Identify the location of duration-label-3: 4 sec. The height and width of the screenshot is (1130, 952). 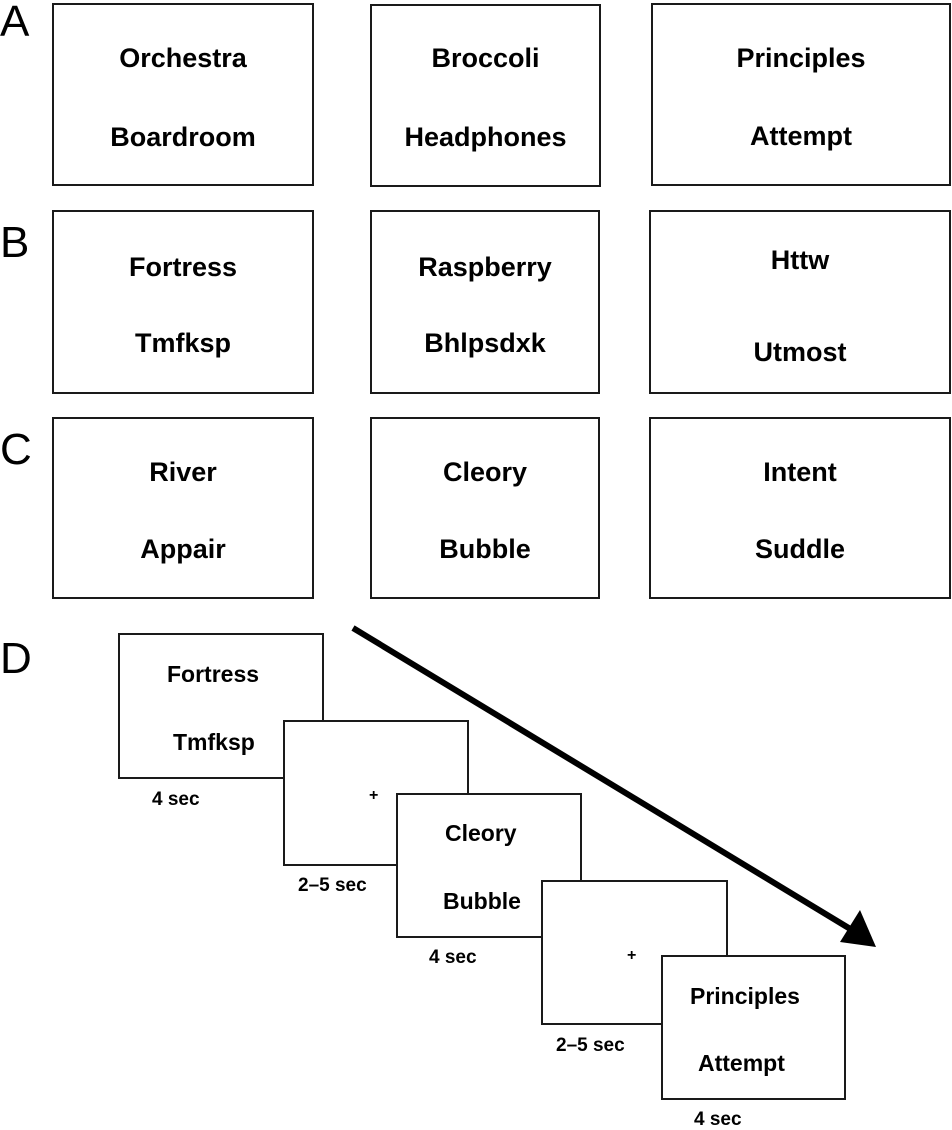
(453, 957).